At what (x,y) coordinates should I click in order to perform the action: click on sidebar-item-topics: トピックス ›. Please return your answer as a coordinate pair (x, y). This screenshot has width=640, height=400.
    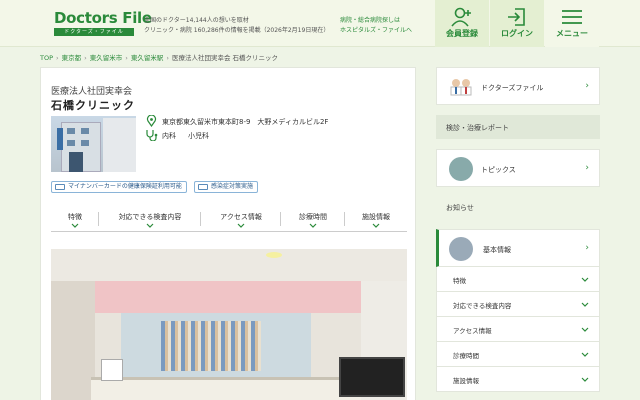
    Looking at the image, I should click on (518, 168).